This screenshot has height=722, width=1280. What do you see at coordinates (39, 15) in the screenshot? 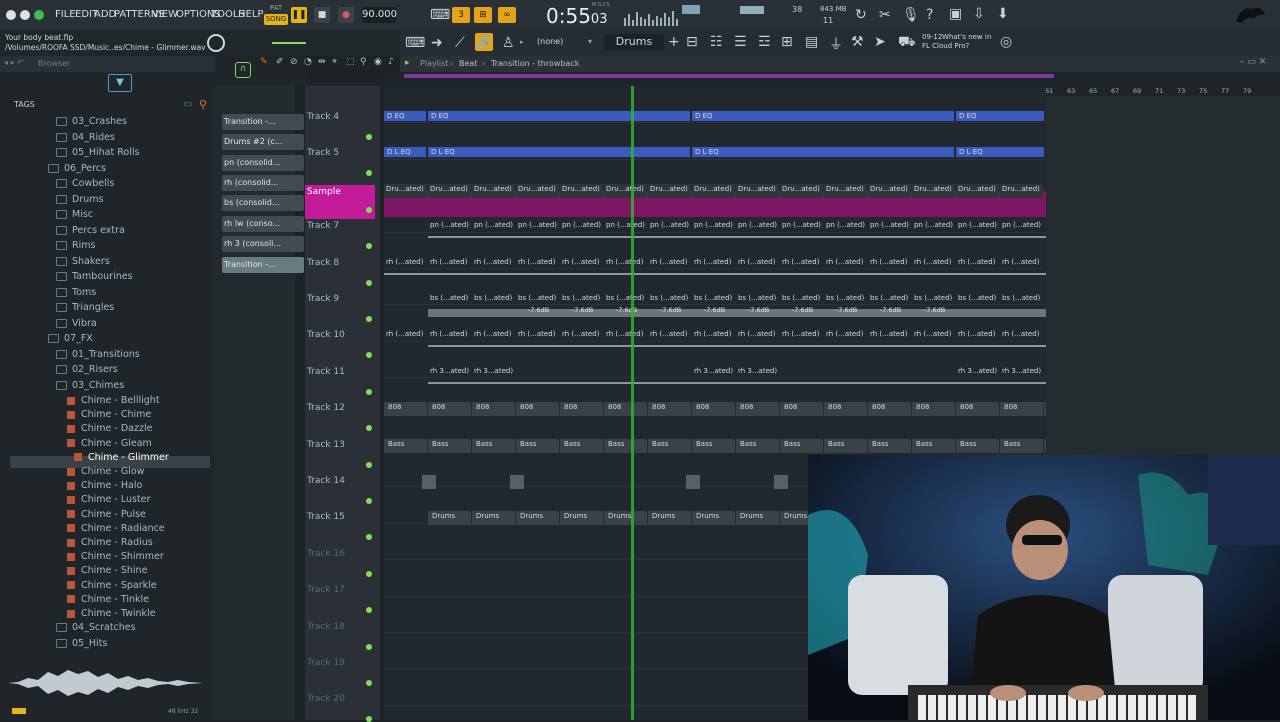
I see `window-dot-icon` at bounding box center [39, 15].